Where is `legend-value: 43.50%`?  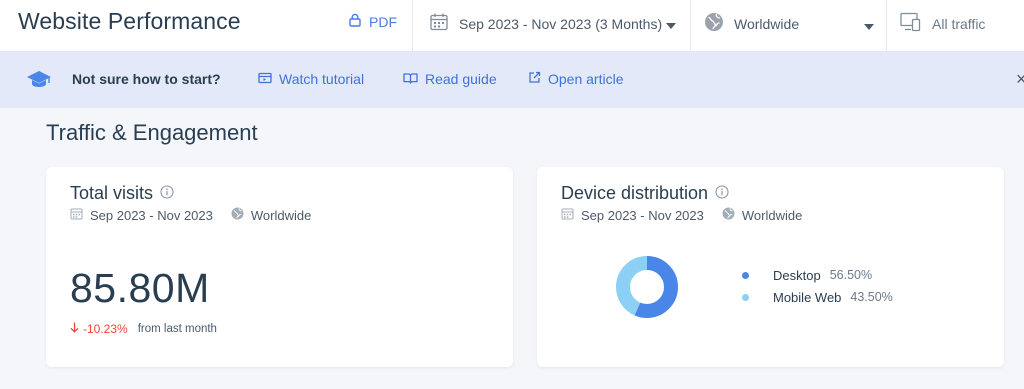 legend-value: 43.50% is located at coordinates (871, 297).